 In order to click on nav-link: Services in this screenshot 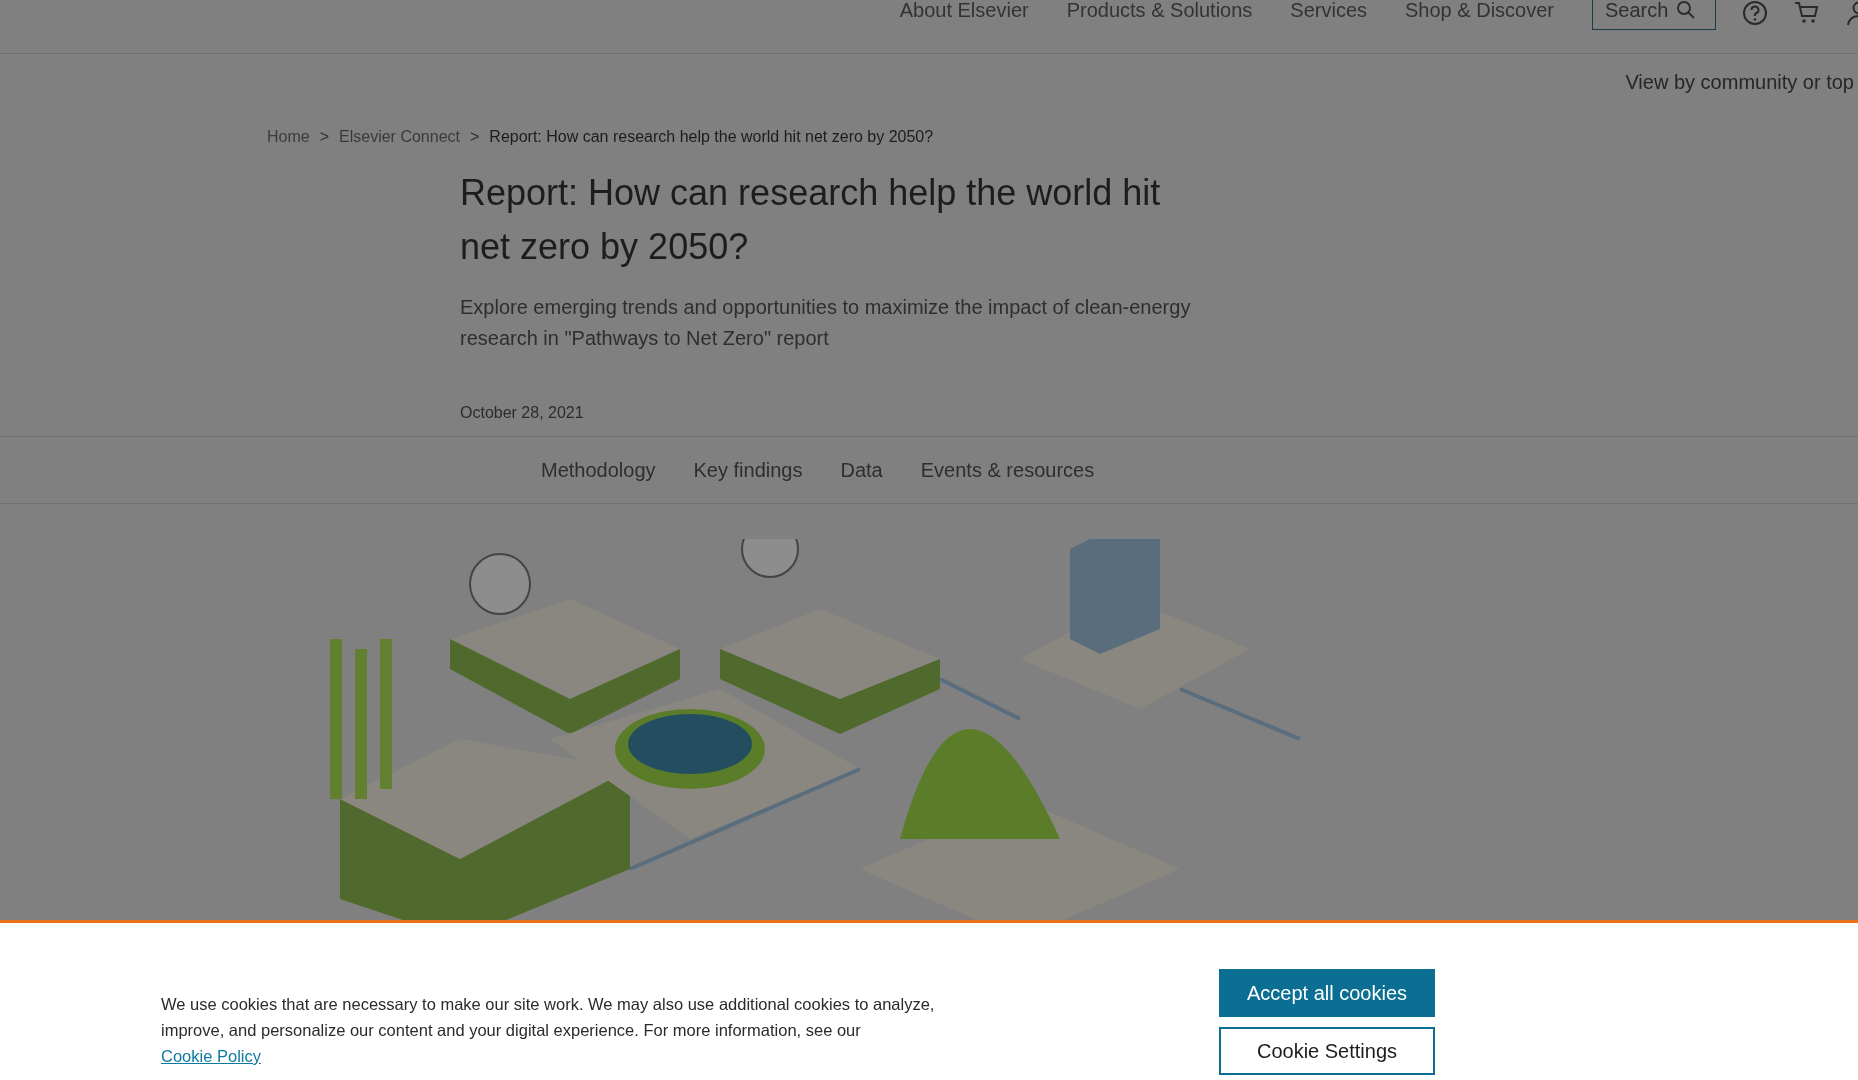, I will do `click(1329, 13)`.